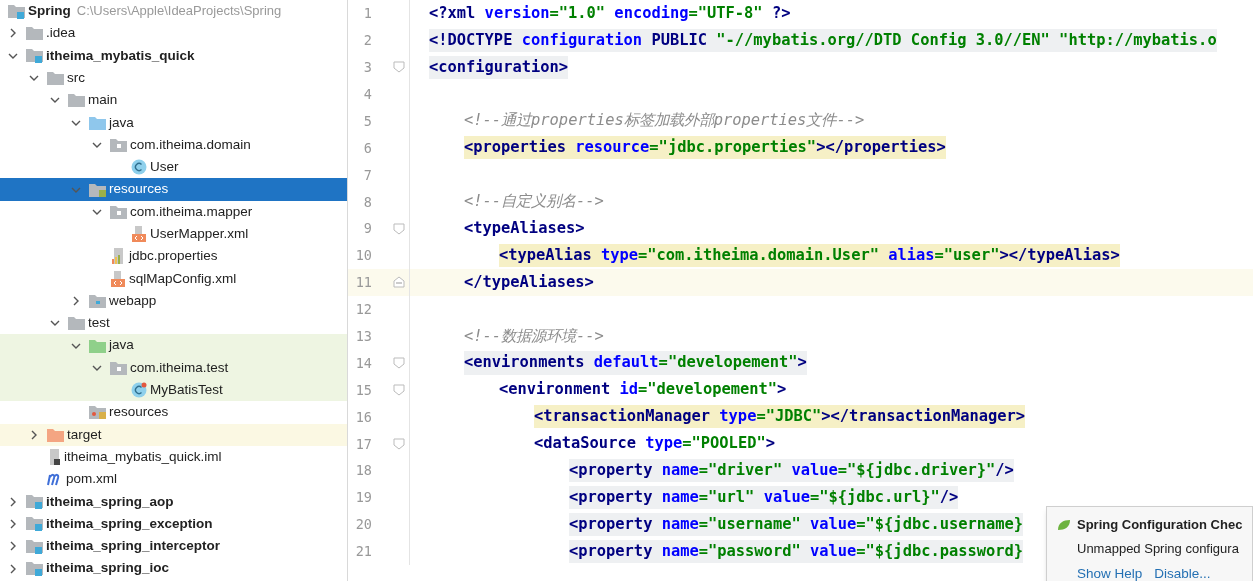 Image resolution: width=1253 pixels, height=581 pixels. I want to click on line-number: 3, so click(367, 68).